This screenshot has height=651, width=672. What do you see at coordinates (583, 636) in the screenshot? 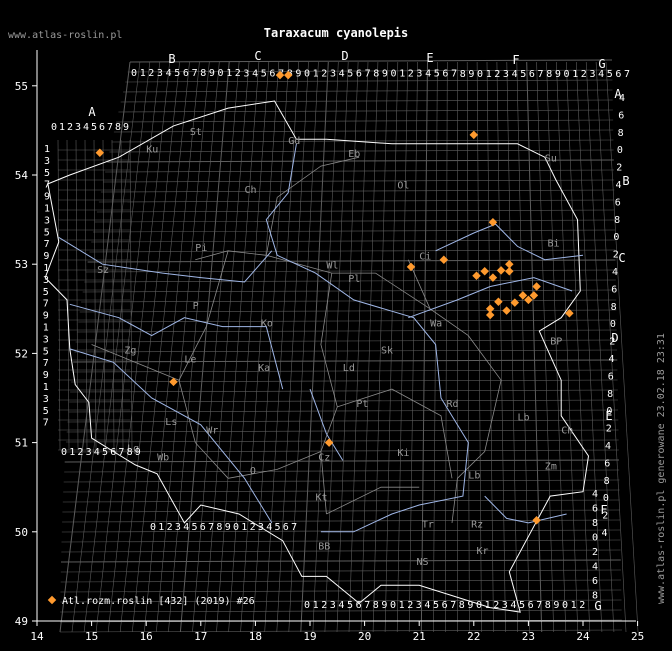
I see `x-tick-label: 24` at bounding box center [583, 636].